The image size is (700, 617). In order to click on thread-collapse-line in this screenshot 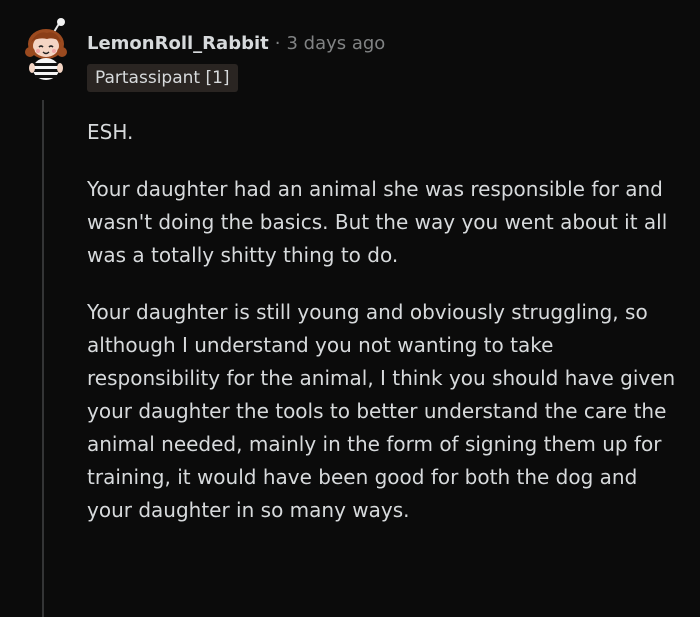, I will do `click(43, 358)`.